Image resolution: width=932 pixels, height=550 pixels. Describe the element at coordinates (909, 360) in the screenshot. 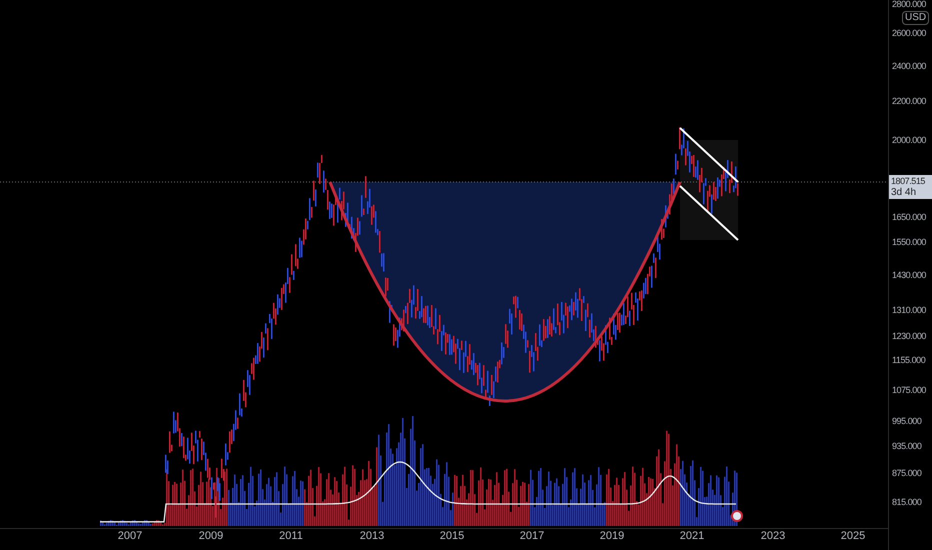

I see `price-axis-label: 1155.000` at that location.